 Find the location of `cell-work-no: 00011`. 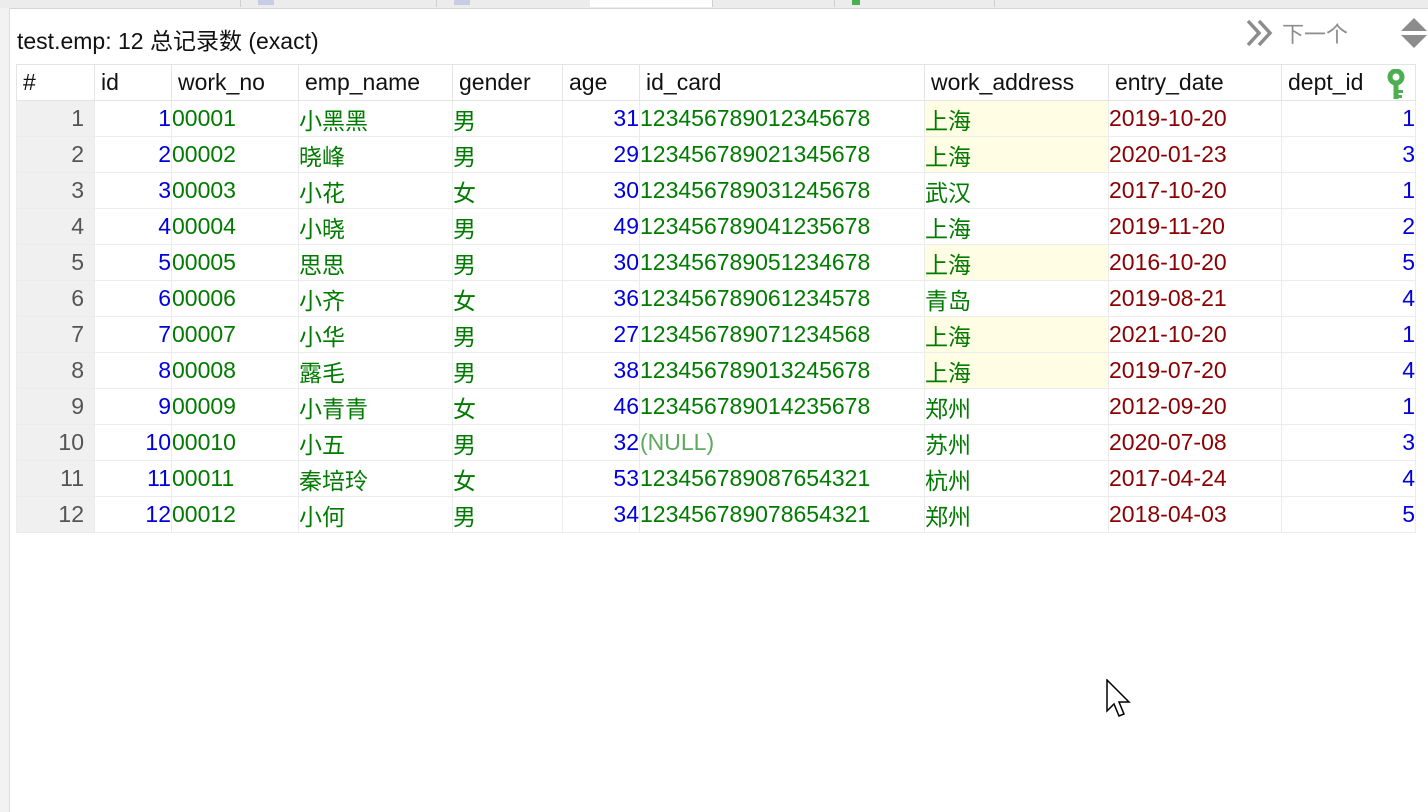

cell-work-no: 00011 is located at coordinates (235, 478).